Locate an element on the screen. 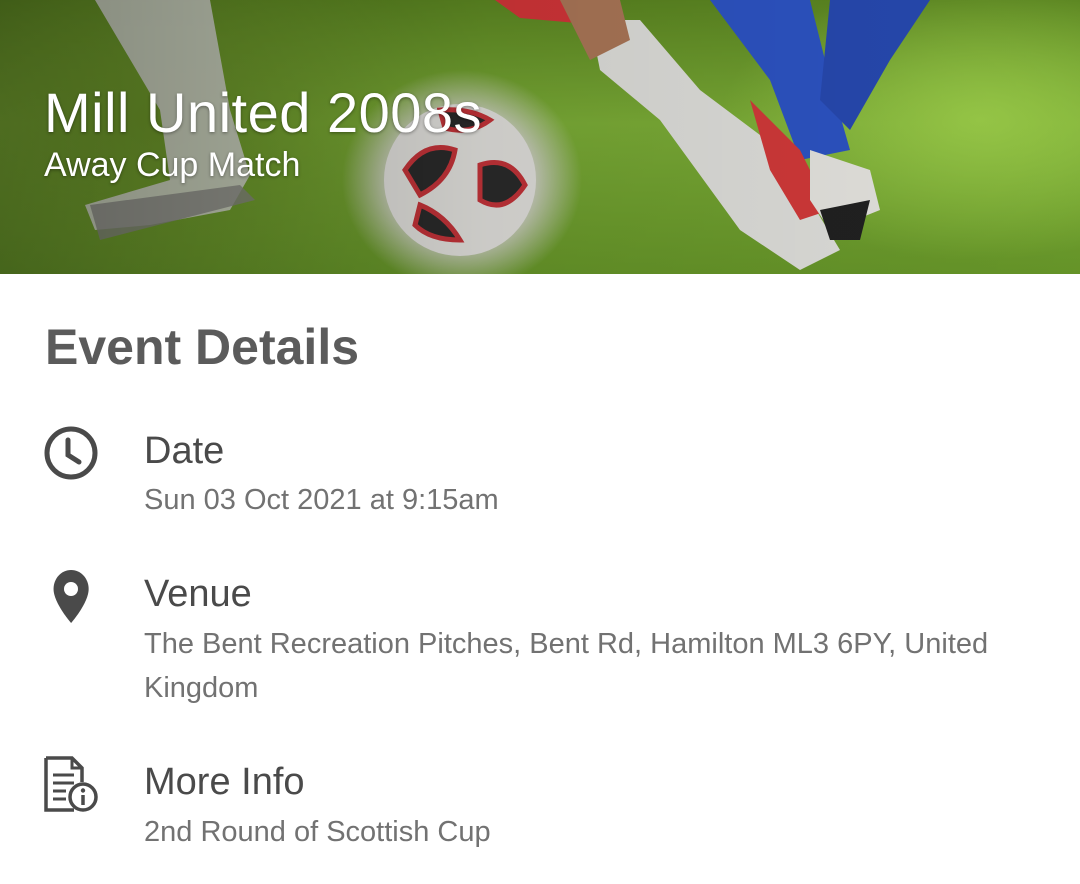 The height and width of the screenshot is (884, 1080). more-info-value: 2nd Round of Scottish Cup is located at coordinates (317, 832).